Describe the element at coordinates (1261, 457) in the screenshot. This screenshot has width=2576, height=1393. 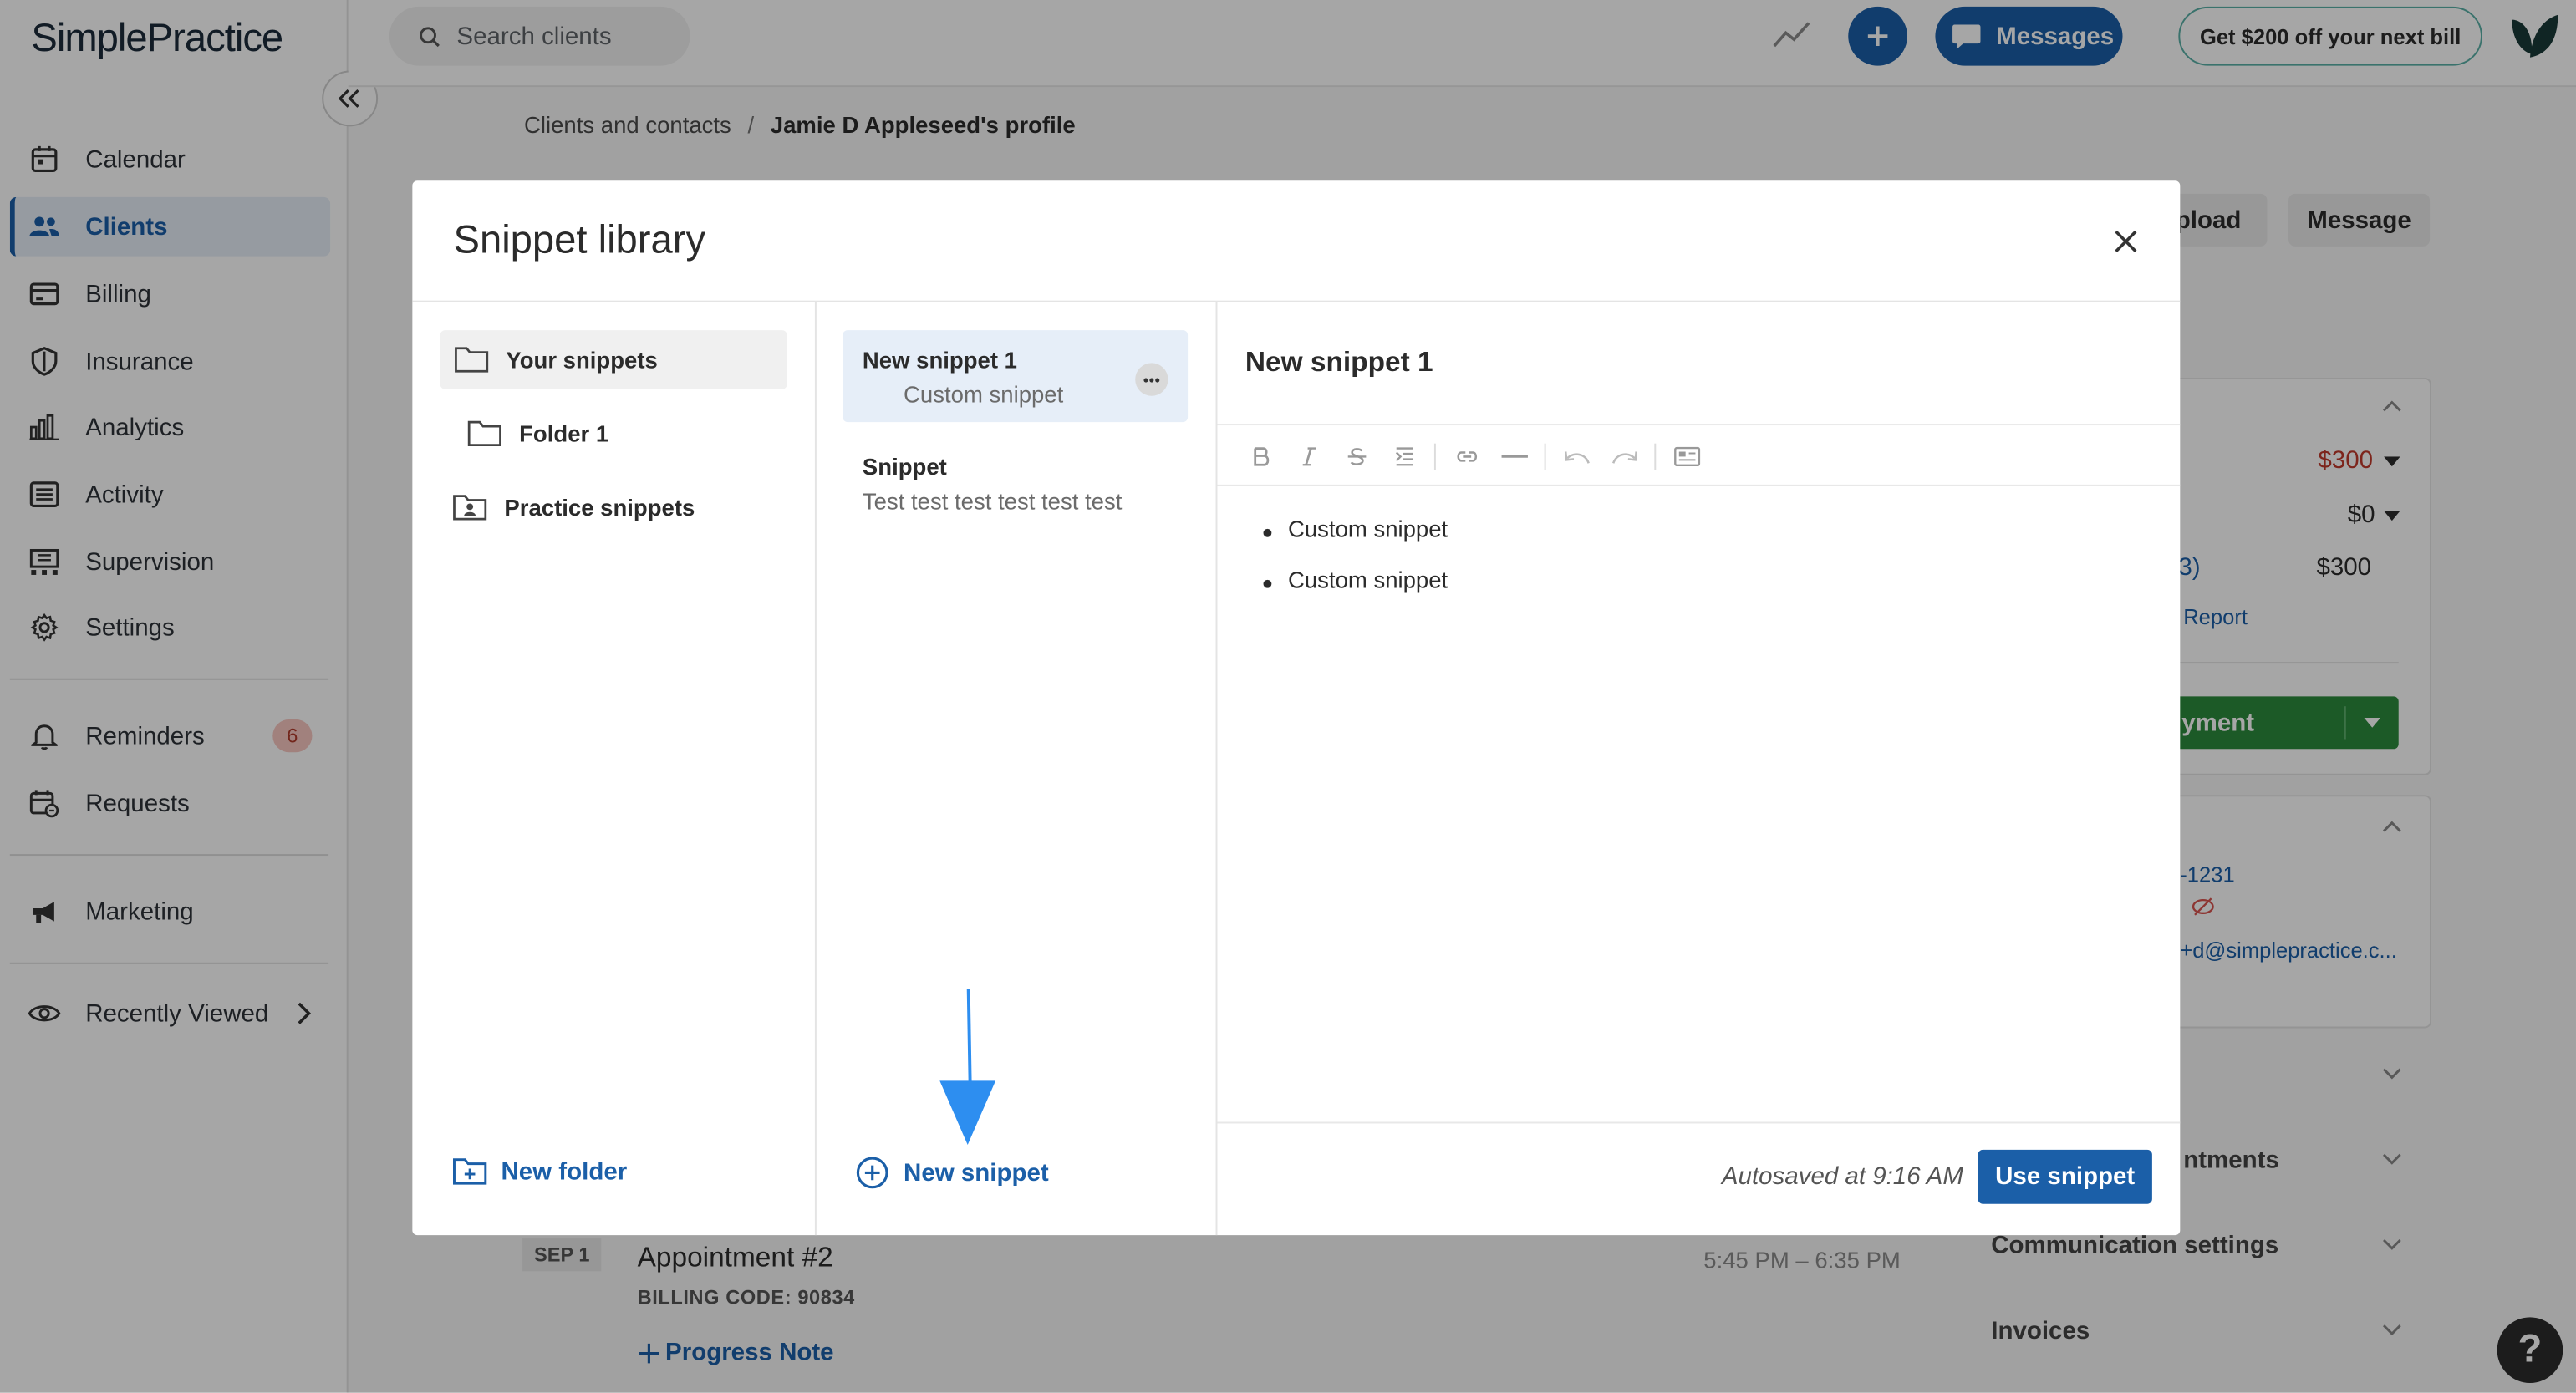
I see `bold-icon` at that location.